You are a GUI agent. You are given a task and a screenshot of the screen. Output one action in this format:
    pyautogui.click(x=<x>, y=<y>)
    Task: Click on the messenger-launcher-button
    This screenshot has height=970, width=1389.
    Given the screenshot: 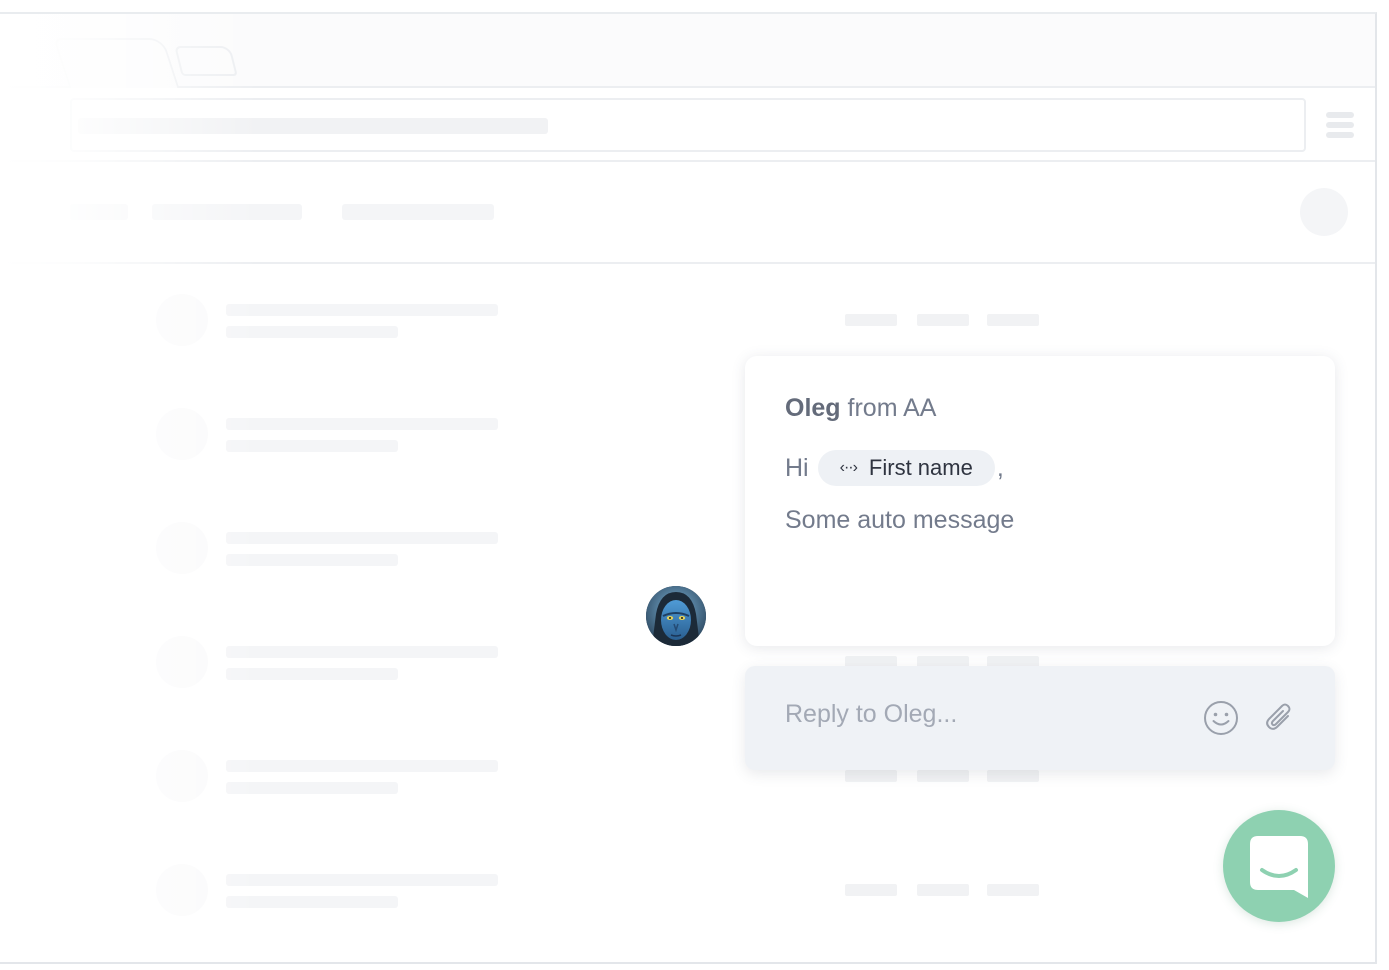 What is the action you would take?
    pyautogui.click(x=1279, y=866)
    